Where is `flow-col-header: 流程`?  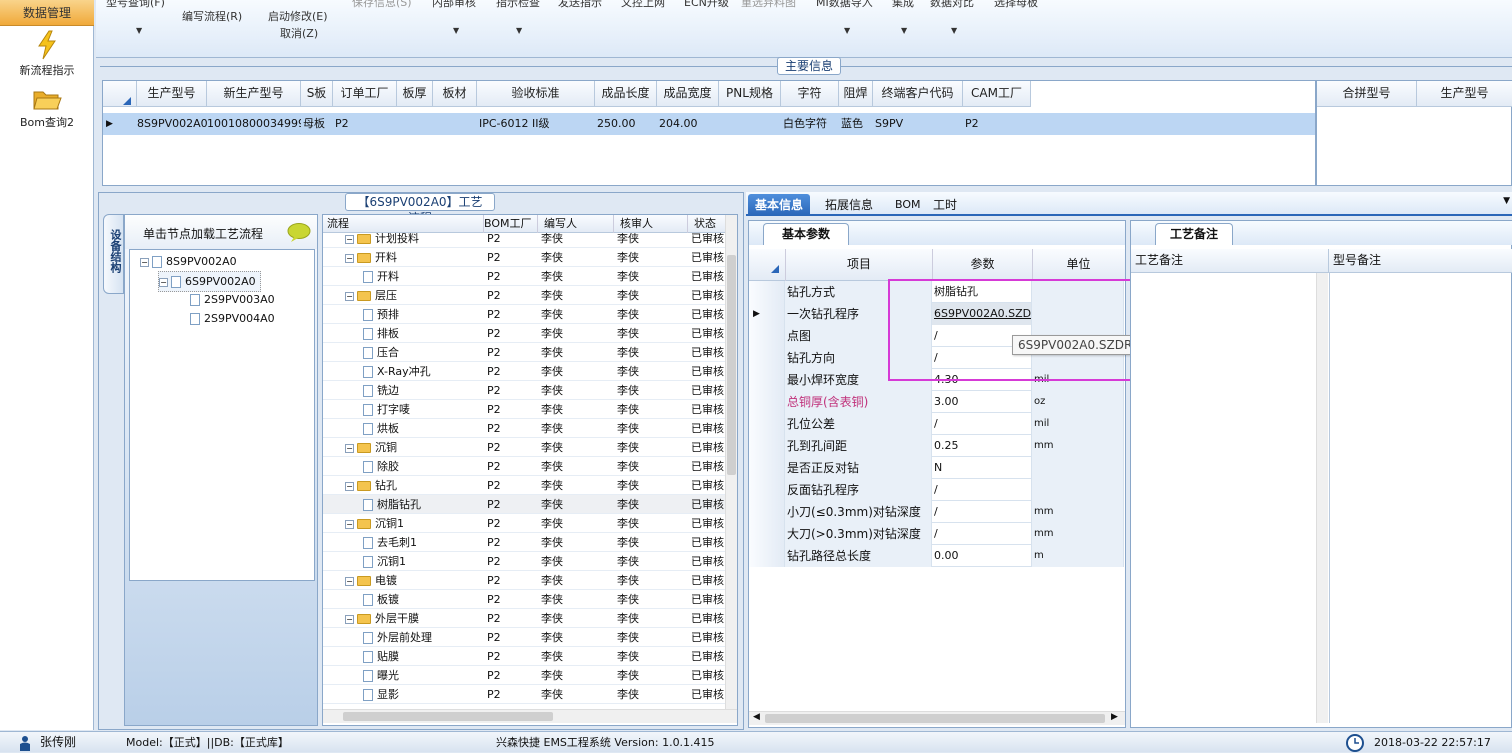 flow-col-header: 流程 is located at coordinates (338, 224).